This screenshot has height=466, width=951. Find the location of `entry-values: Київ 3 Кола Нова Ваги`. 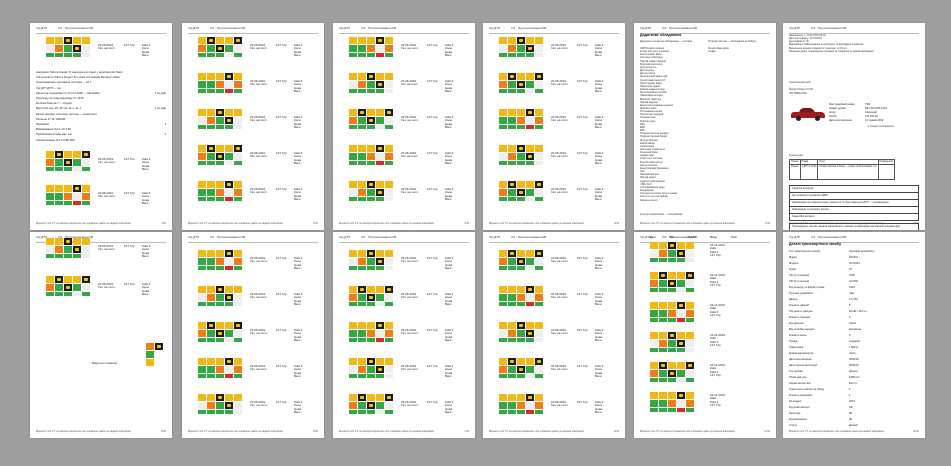

entry-values: Київ 3 Кола Нова Ваги is located at coordinates (298, 299).